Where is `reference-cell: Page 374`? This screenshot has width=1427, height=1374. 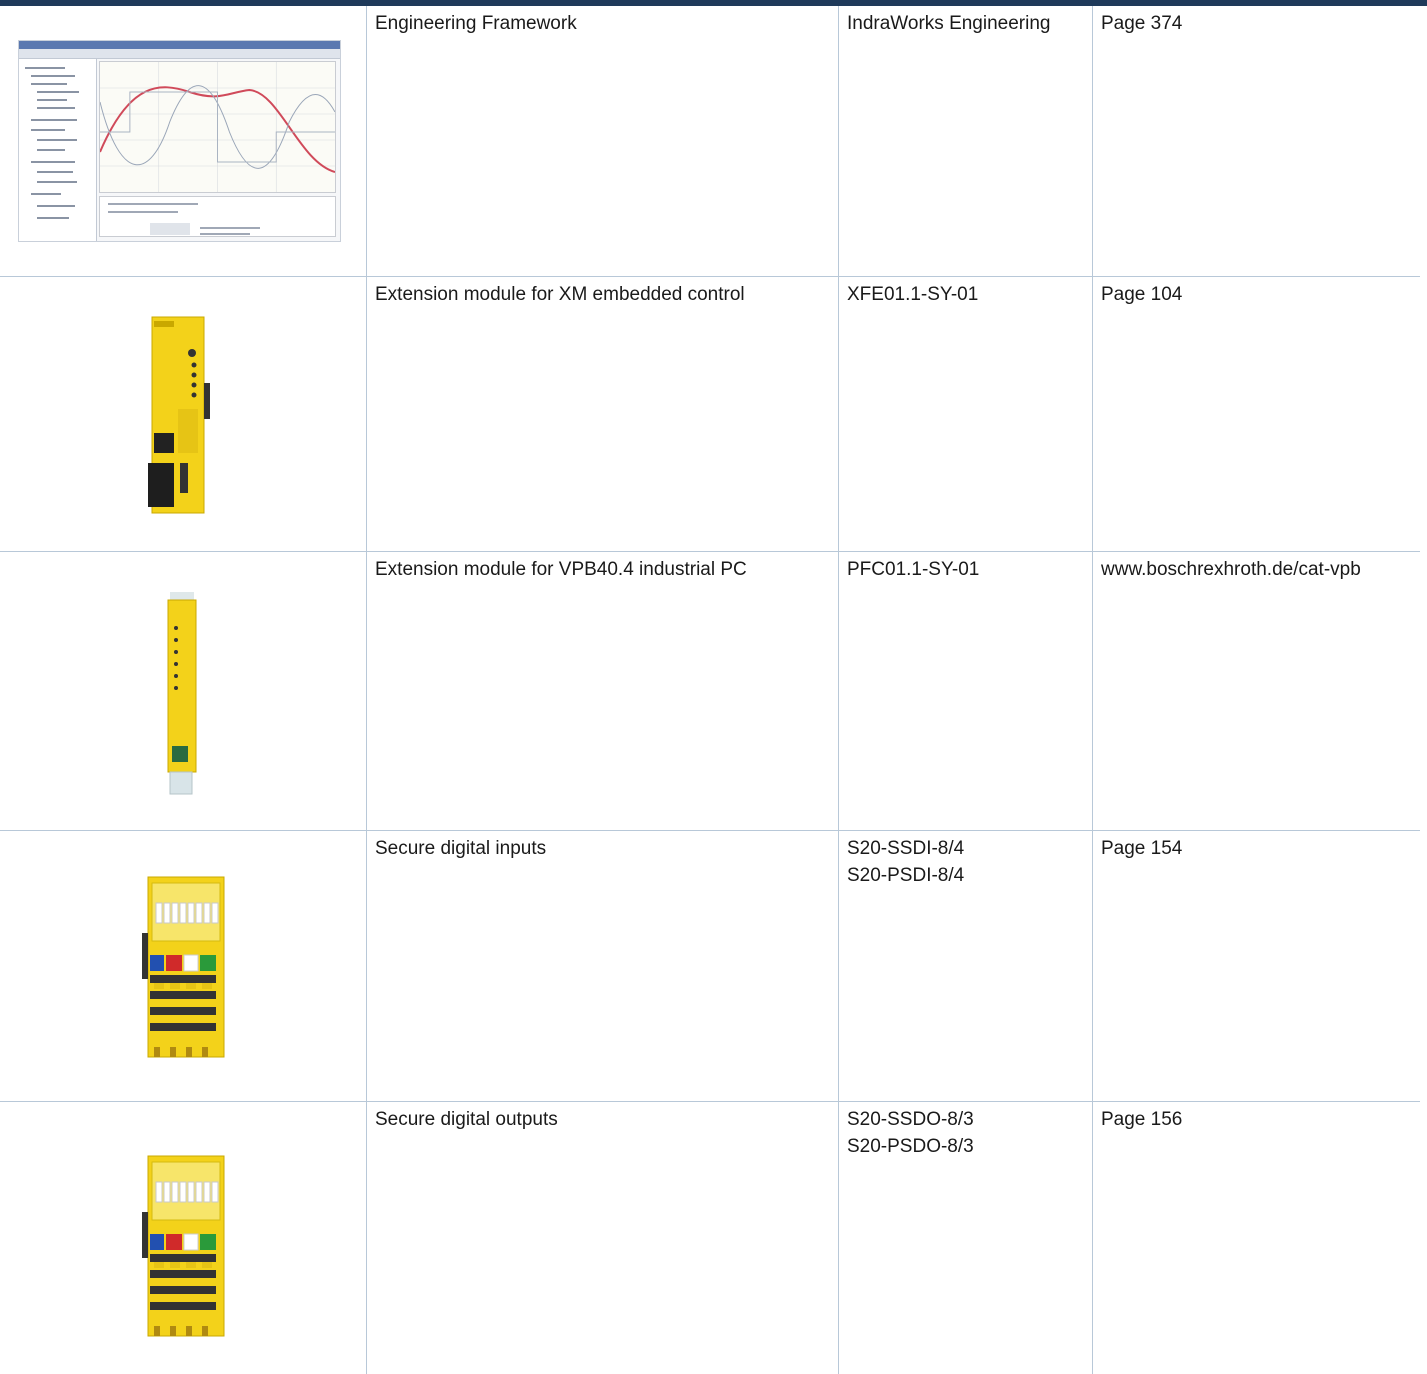 reference-cell: Page 374 is located at coordinates (1256, 141).